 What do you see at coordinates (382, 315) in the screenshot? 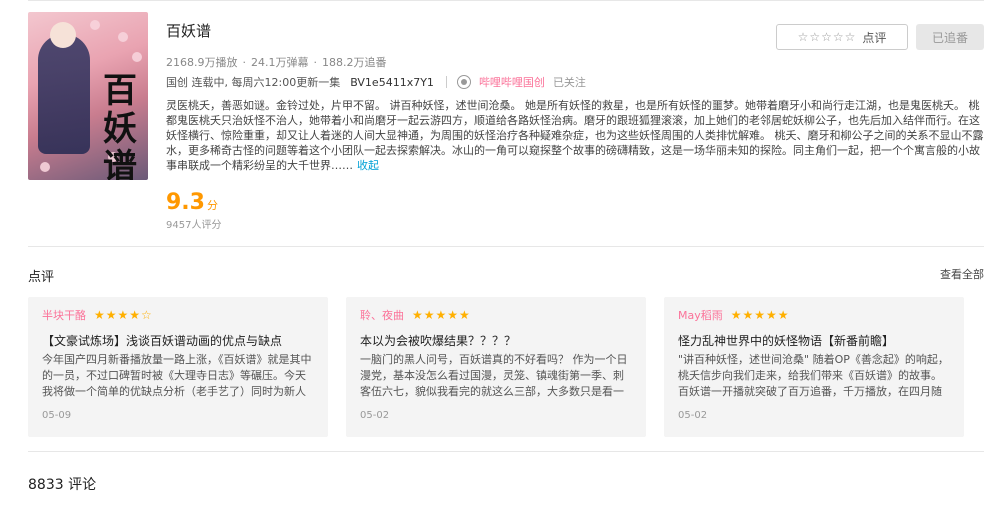
I see `review-user: 聆、夜曲` at bounding box center [382, 315].